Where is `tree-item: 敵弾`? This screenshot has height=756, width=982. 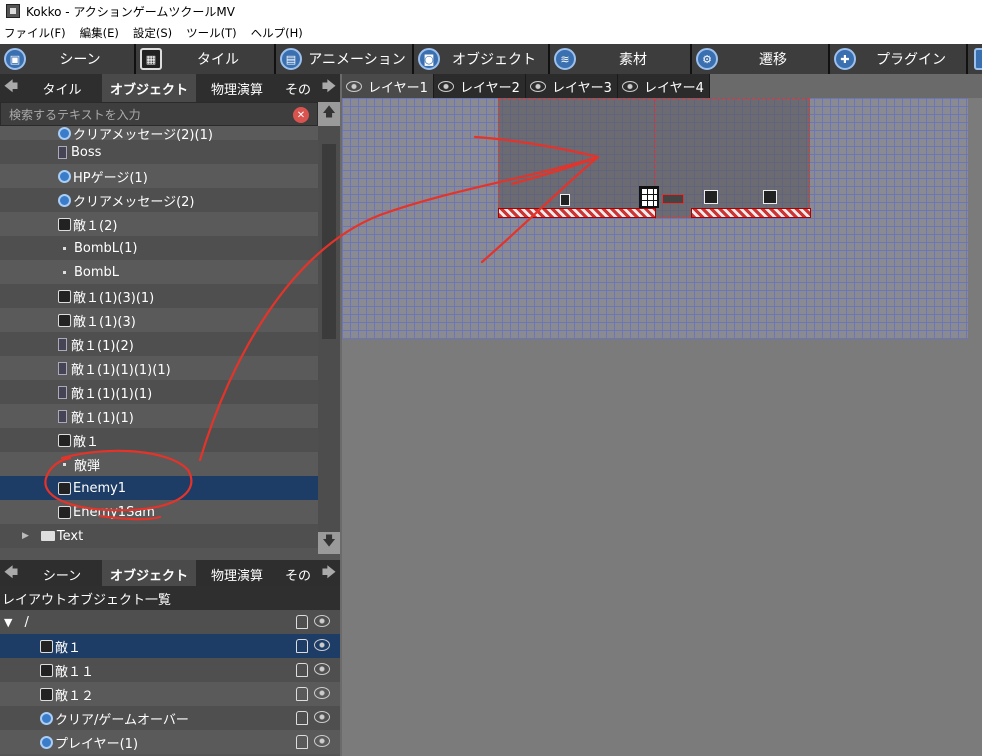
tree-item: 敵弾 is located at coordinates (159, 464).